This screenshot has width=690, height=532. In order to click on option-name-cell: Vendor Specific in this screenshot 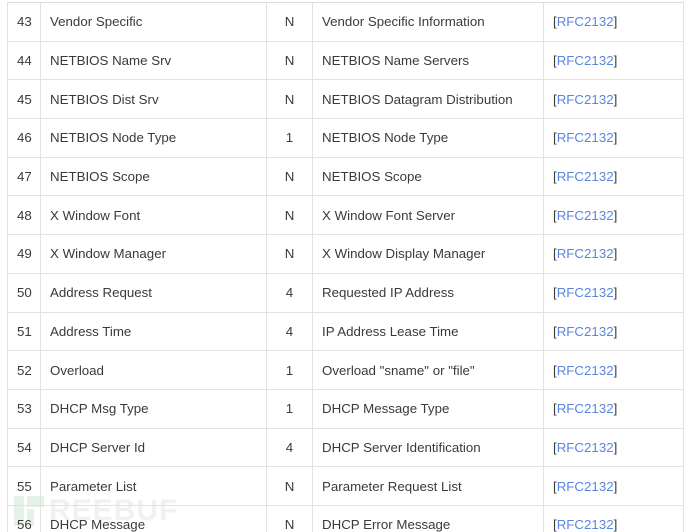, I will do `click(153, 22)`.